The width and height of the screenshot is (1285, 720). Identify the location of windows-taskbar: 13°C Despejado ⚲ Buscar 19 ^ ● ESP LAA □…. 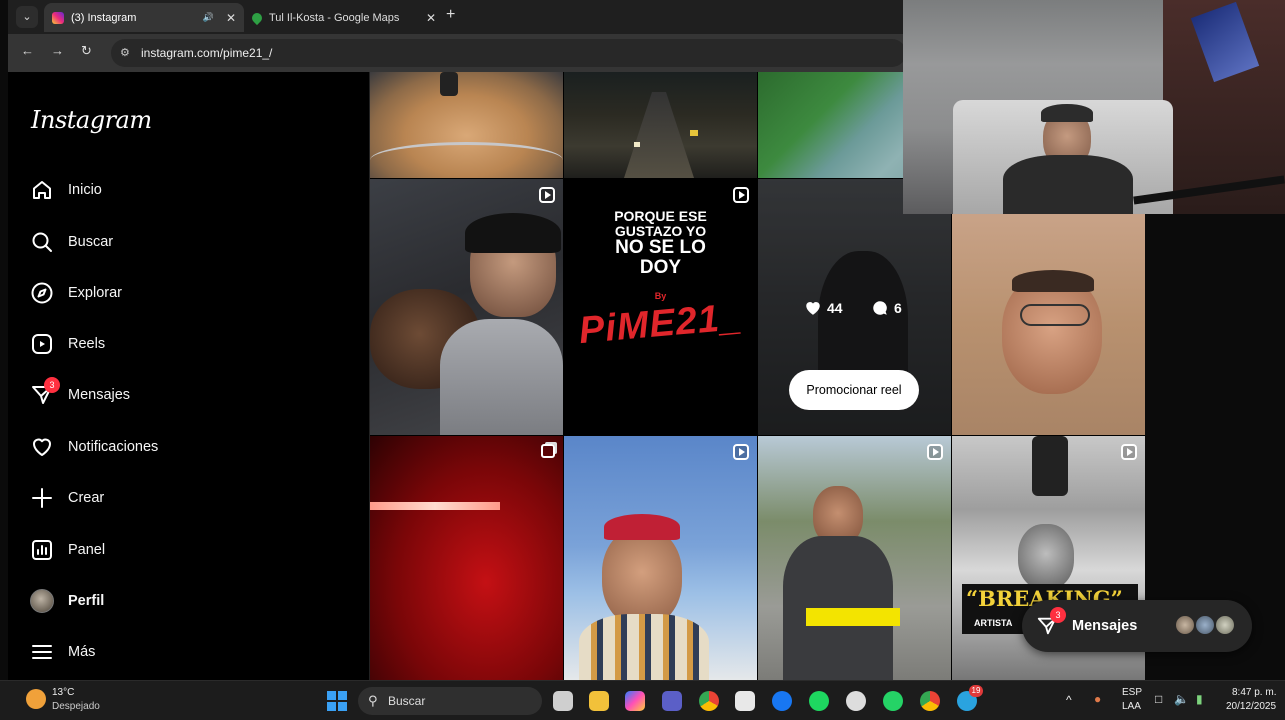
(642, 700).